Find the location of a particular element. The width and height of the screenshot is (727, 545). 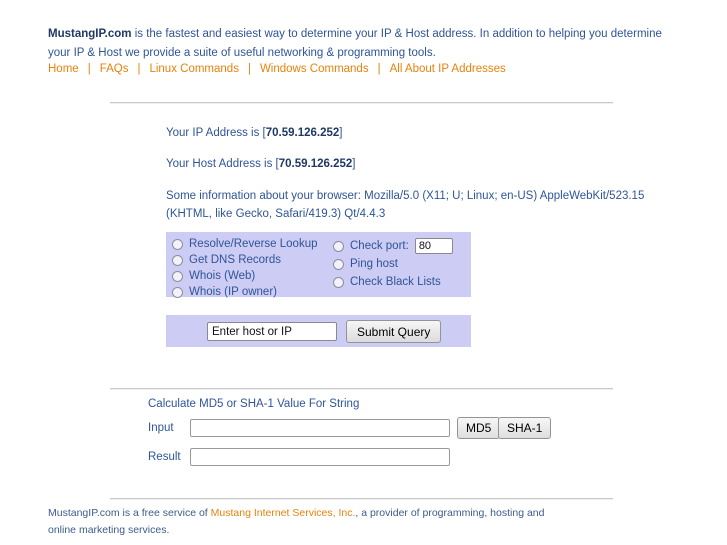

option-check-port: Check port: is located at coordinates (393, 246).